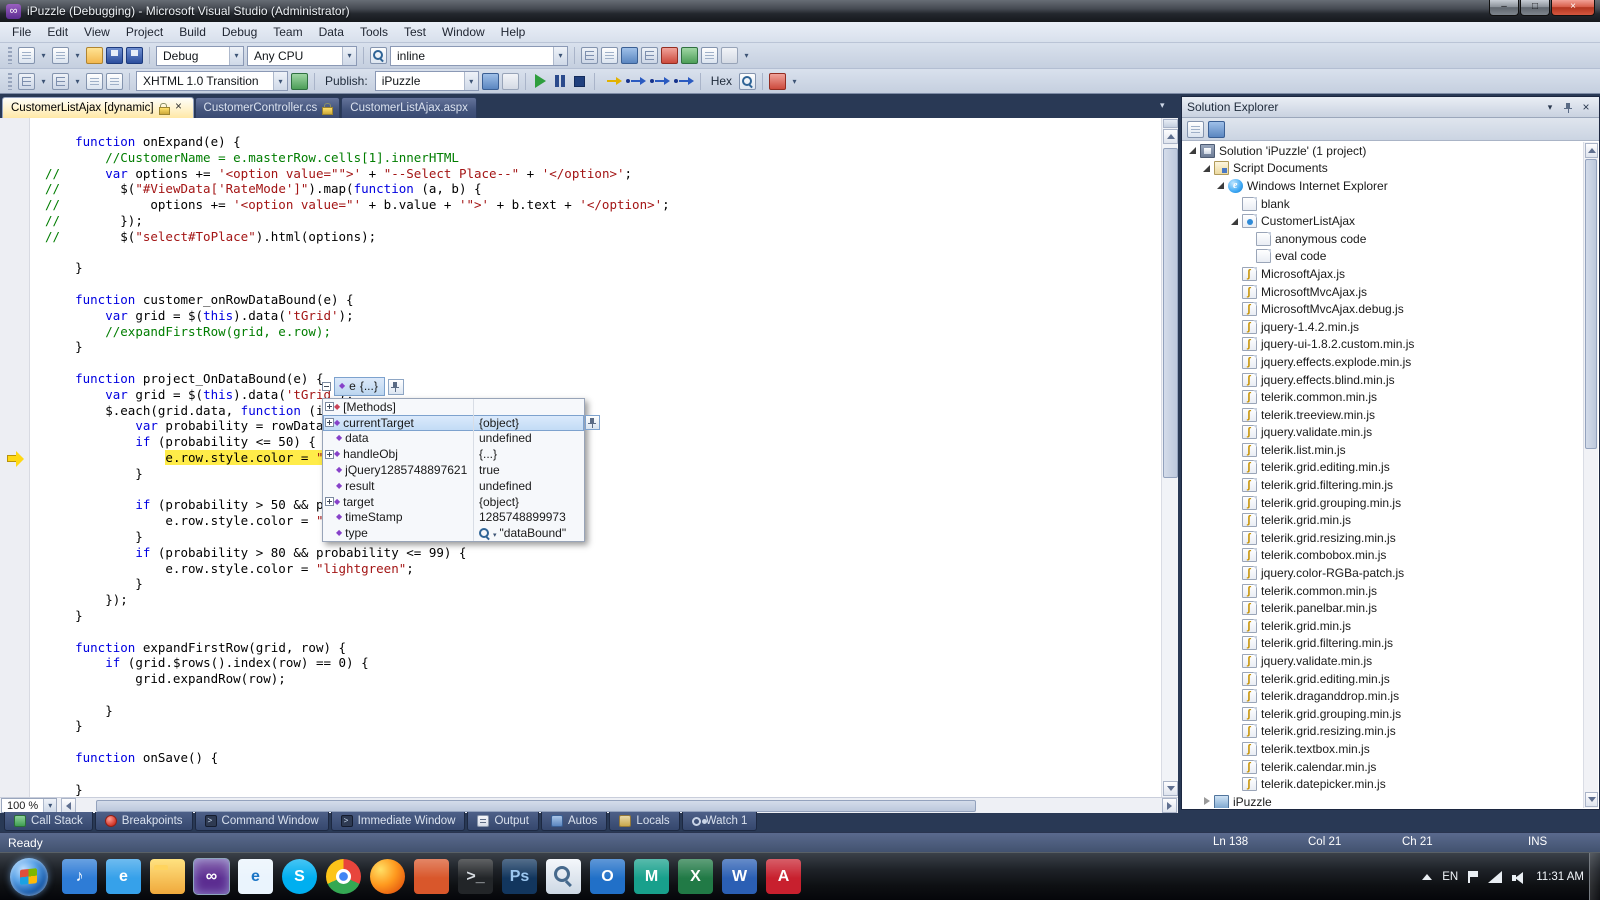 Image resolution: width=1600 pixels, height=900 pixels. What do you see at coordinates (267, 107) in the screenshot?
I see `document-tab-2: CustomerController.cs` at bounding box center [267, 107].